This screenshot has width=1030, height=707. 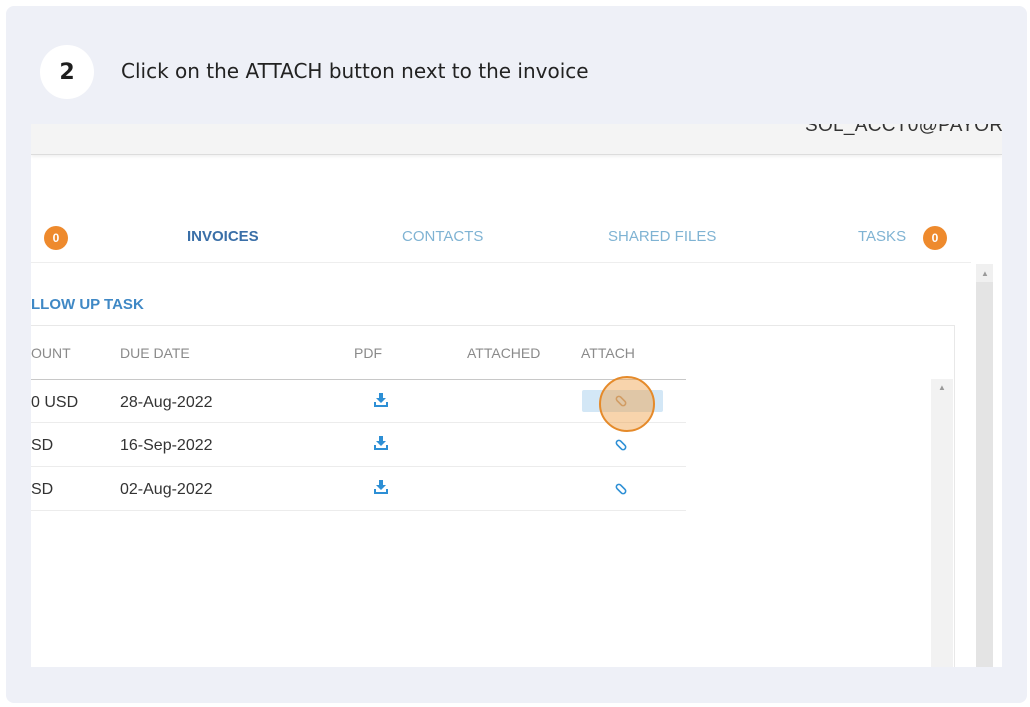 I want to click on page-scrollbar: ▲, so click(x=984, y=465).